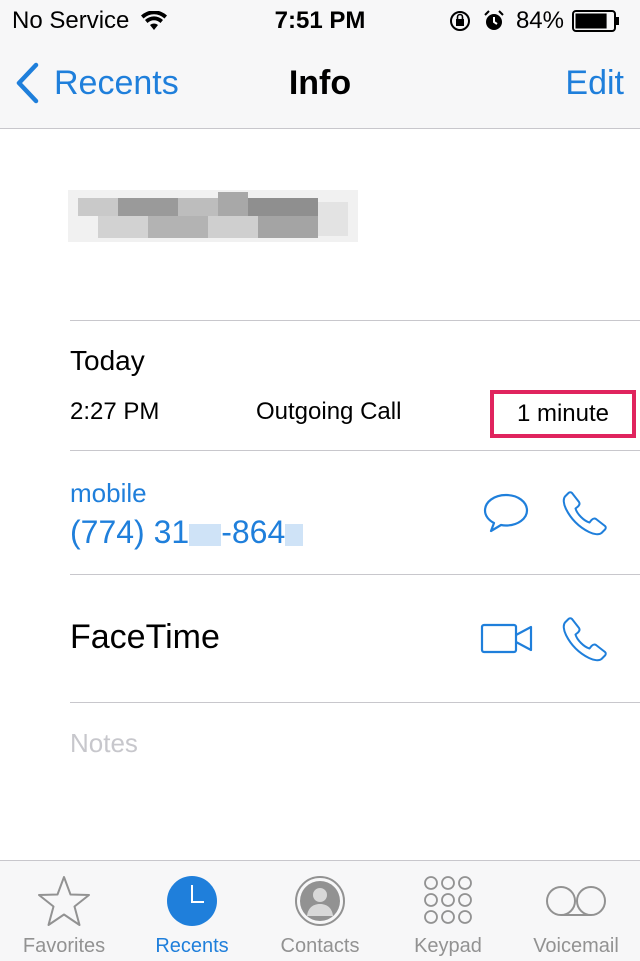 Image resolution: width=640 pixels, height=961 pixels. I want to click on video-camera-icon, so click(507, 639).